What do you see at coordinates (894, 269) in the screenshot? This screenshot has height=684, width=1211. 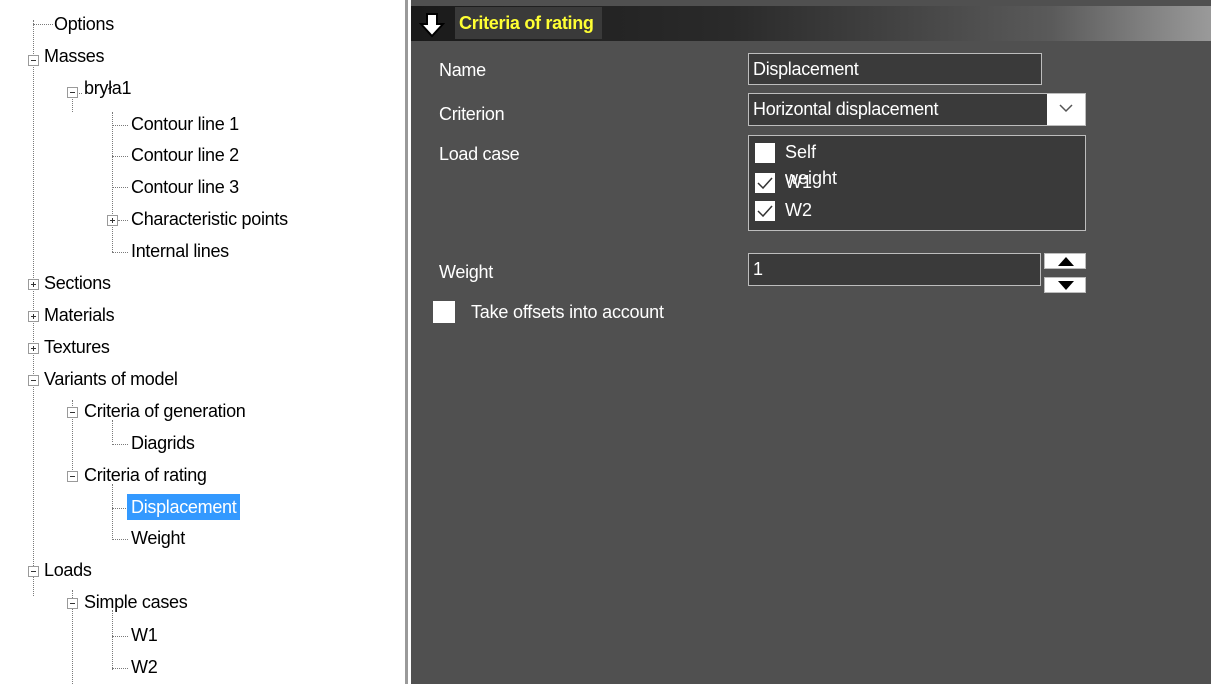 I see `weight-field` at bounding box center [894, 269].